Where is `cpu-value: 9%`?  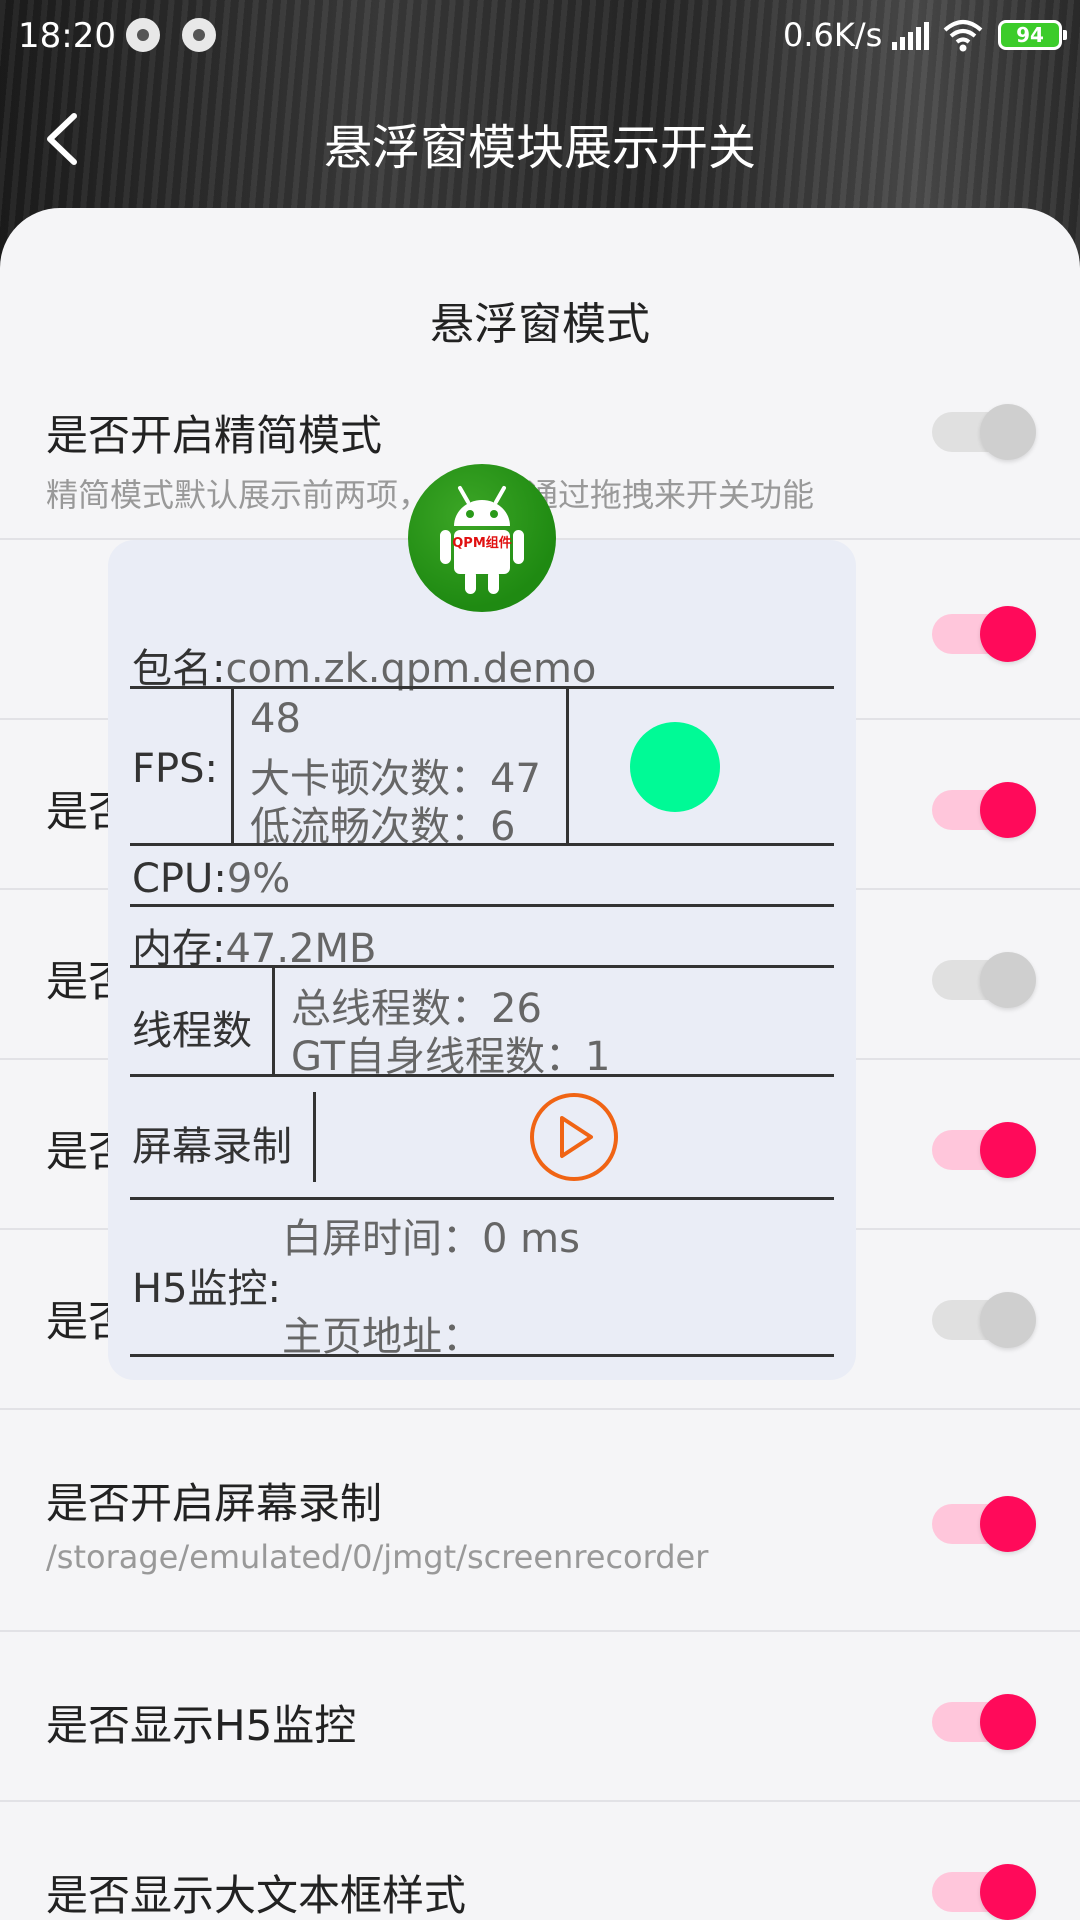 cpu-value: 9% is located at coordinates (258, 879).